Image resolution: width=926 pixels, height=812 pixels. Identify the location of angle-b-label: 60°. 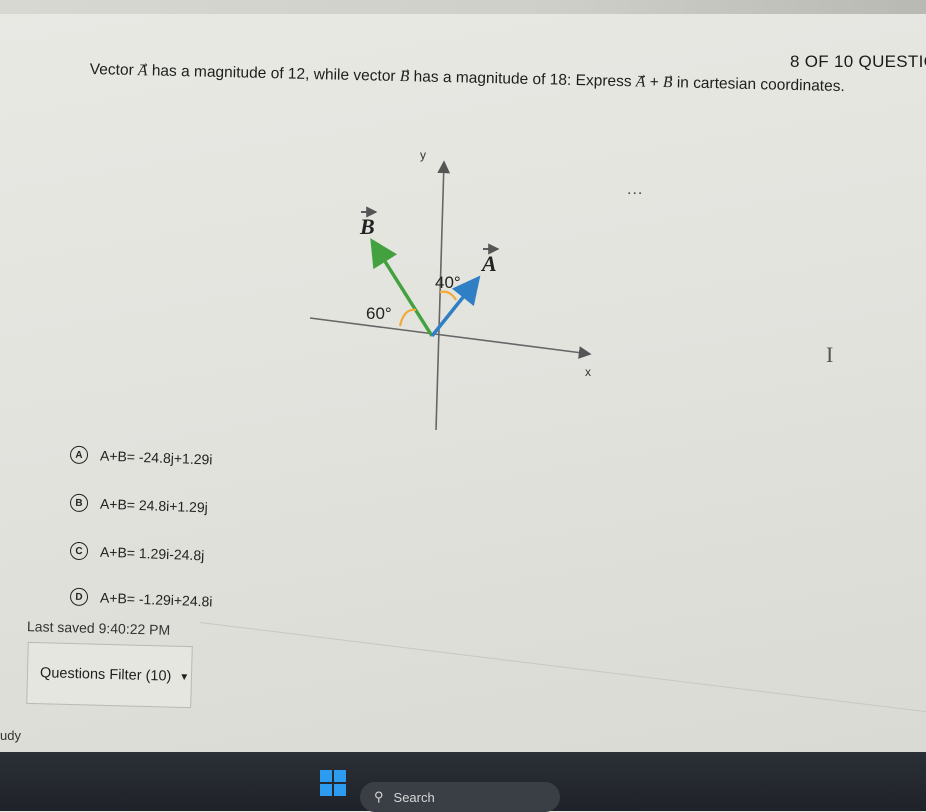
(379, 313).